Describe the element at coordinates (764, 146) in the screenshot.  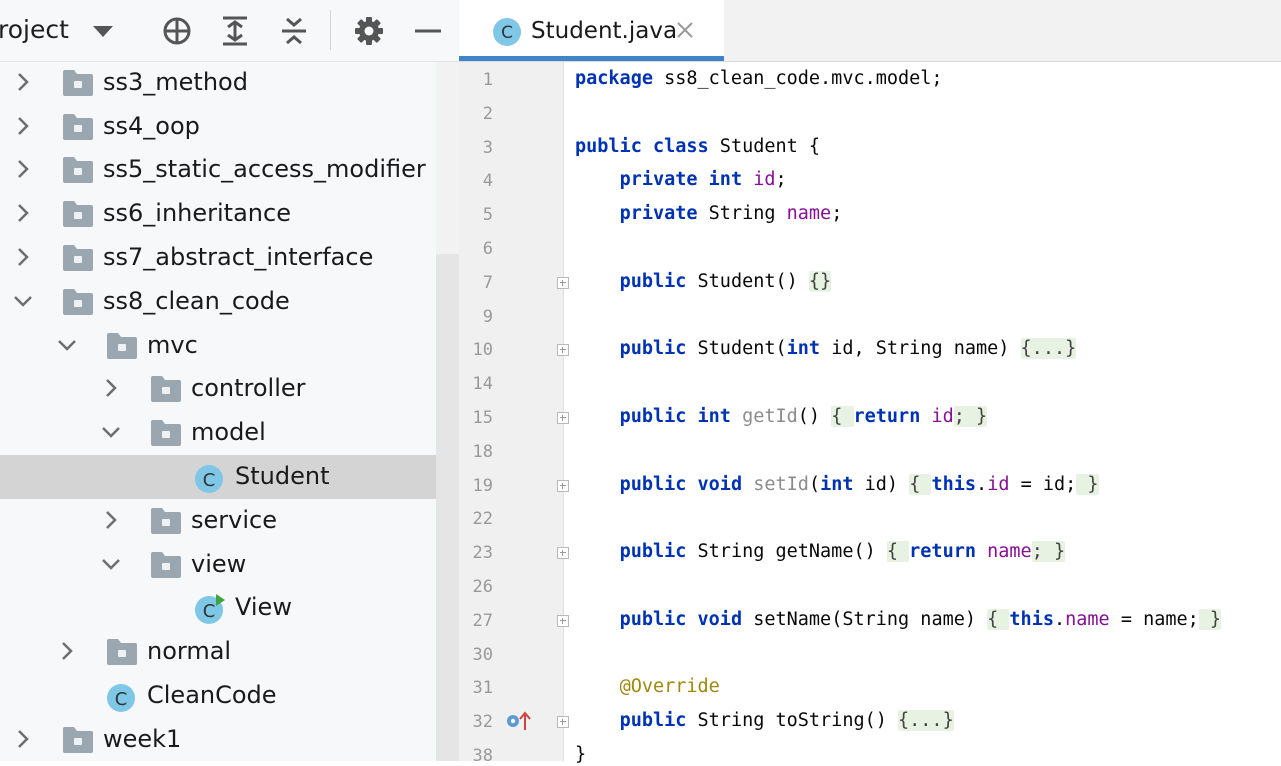
I see `code-token: Student {` at that location.